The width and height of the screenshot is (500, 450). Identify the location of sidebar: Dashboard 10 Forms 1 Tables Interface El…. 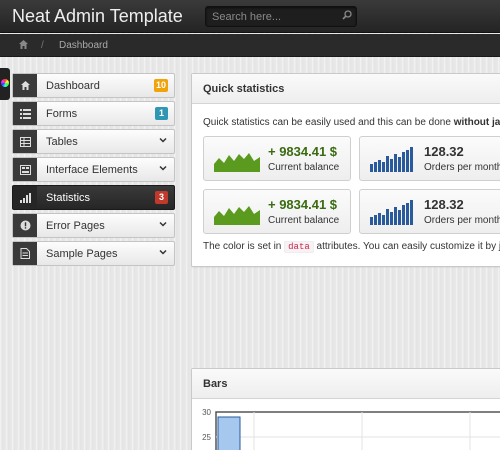
(93, 171).